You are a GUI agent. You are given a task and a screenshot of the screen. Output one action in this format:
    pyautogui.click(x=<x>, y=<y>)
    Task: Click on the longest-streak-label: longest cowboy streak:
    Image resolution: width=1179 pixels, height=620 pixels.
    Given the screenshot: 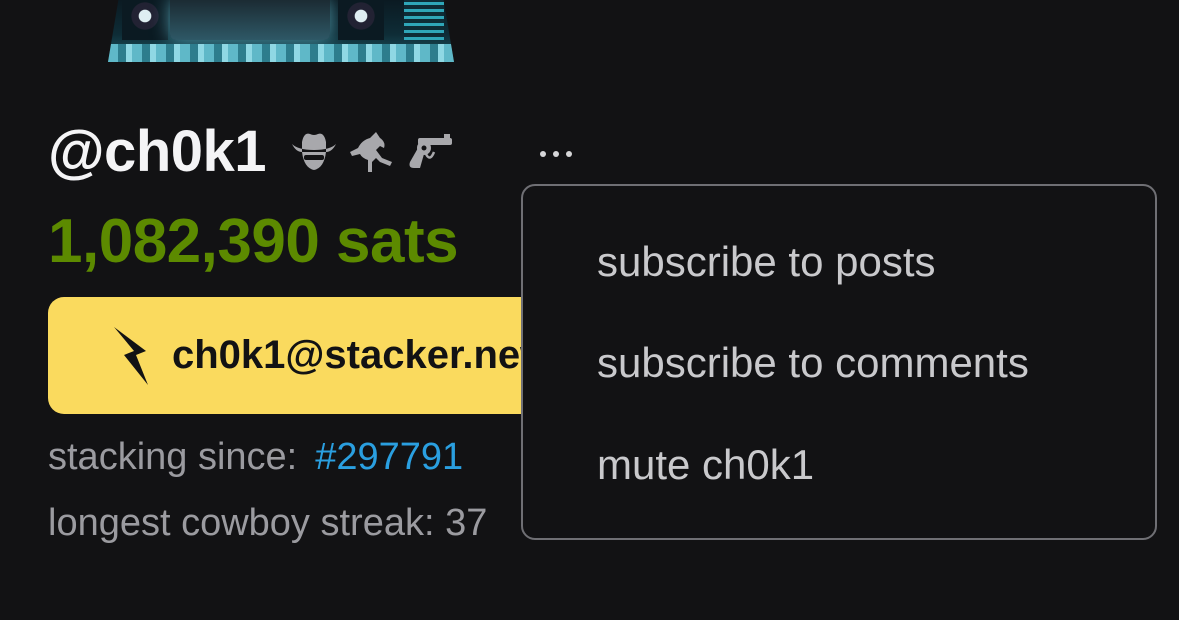 What is the action you would take?
    pyautogui.click(x=241, y=523)
    